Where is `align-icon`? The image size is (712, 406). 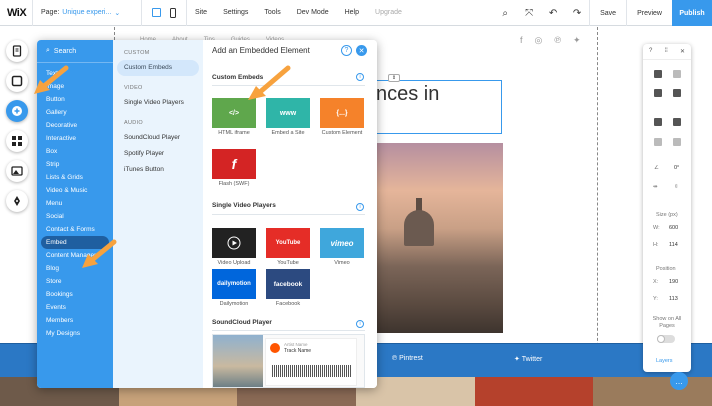
align-icon is located at coordinates (658, 142).